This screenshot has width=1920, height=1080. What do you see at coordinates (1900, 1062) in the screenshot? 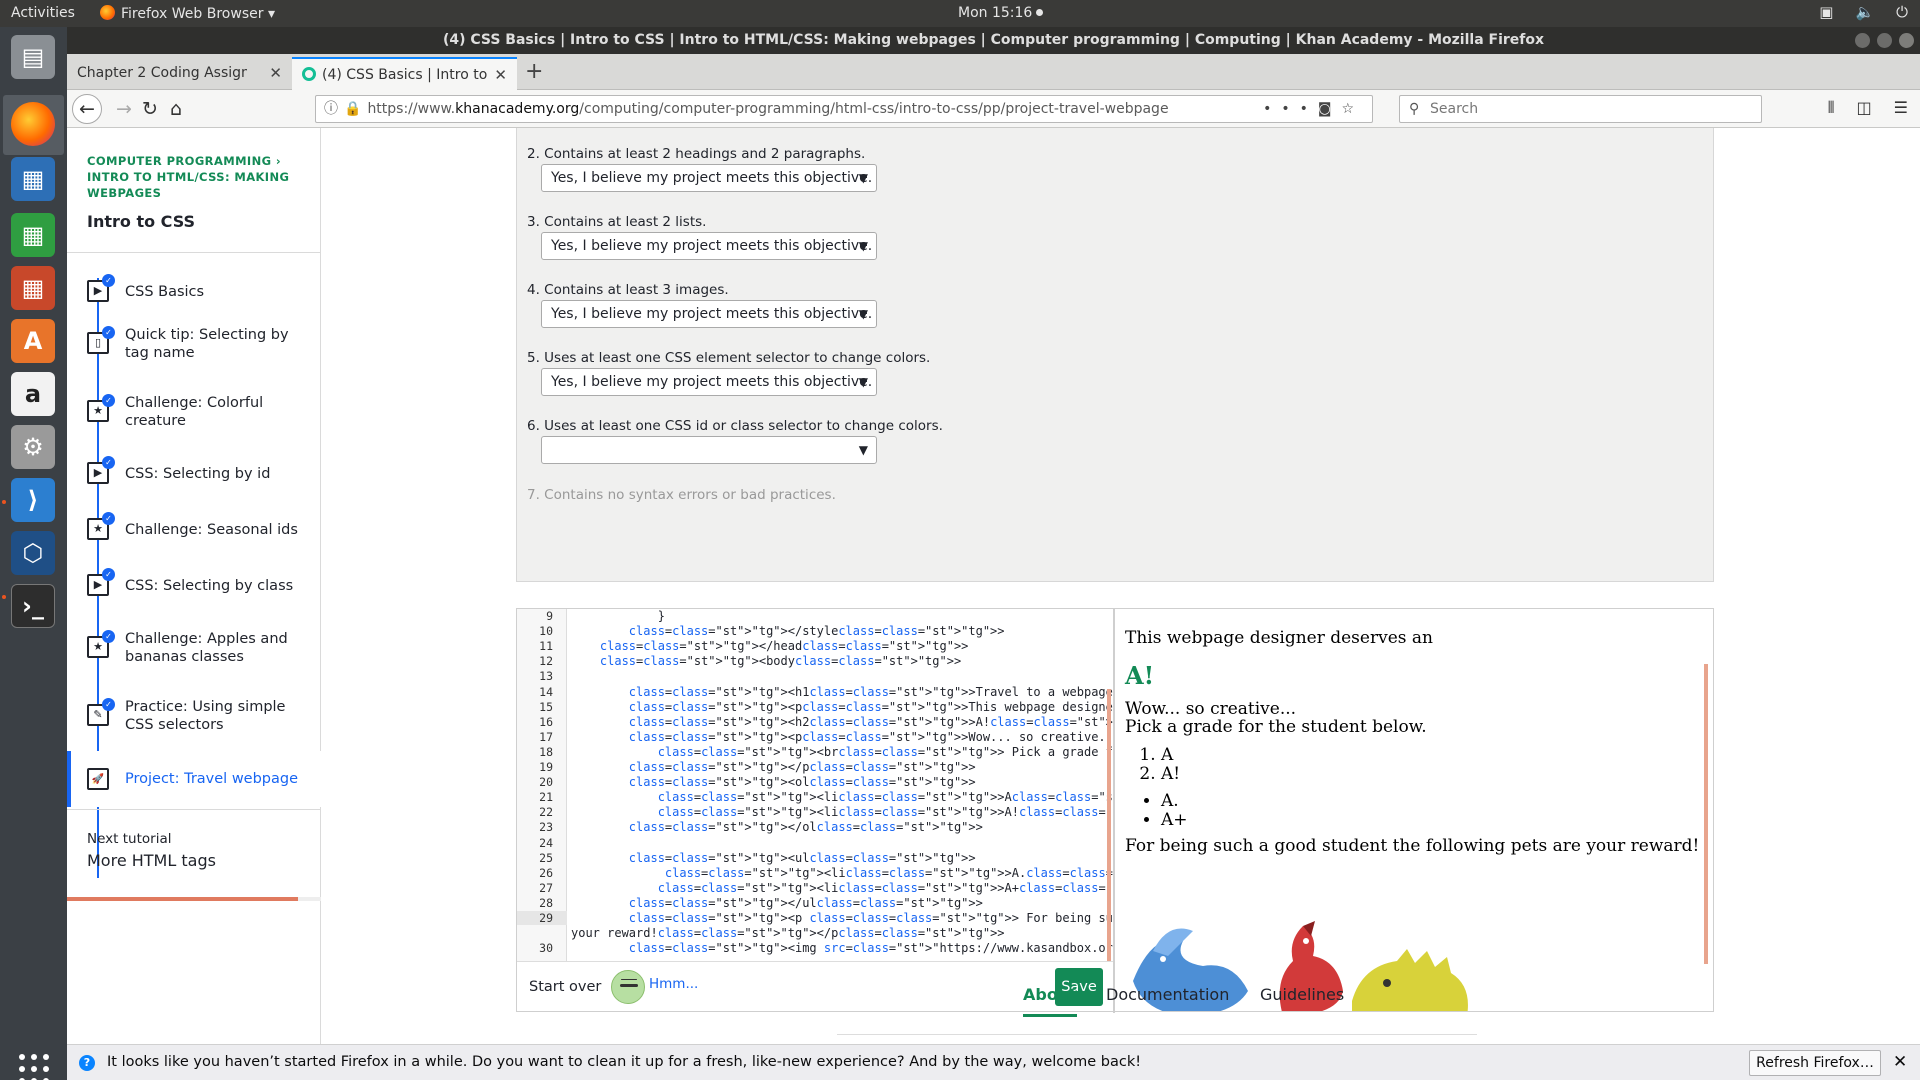
I see `close-icon: ✕` at bounding box center [1900, 1062].